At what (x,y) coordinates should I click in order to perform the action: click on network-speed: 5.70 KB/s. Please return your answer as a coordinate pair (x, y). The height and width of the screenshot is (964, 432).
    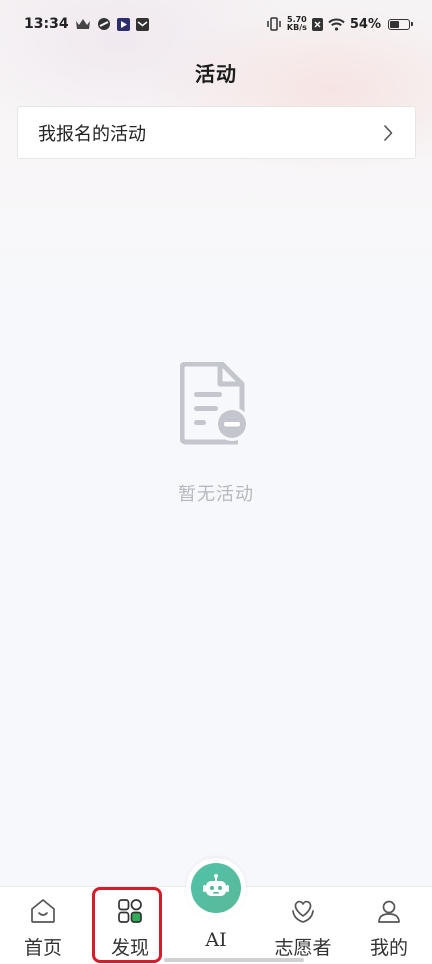
    Looking at the image, I should click on (297, 24).